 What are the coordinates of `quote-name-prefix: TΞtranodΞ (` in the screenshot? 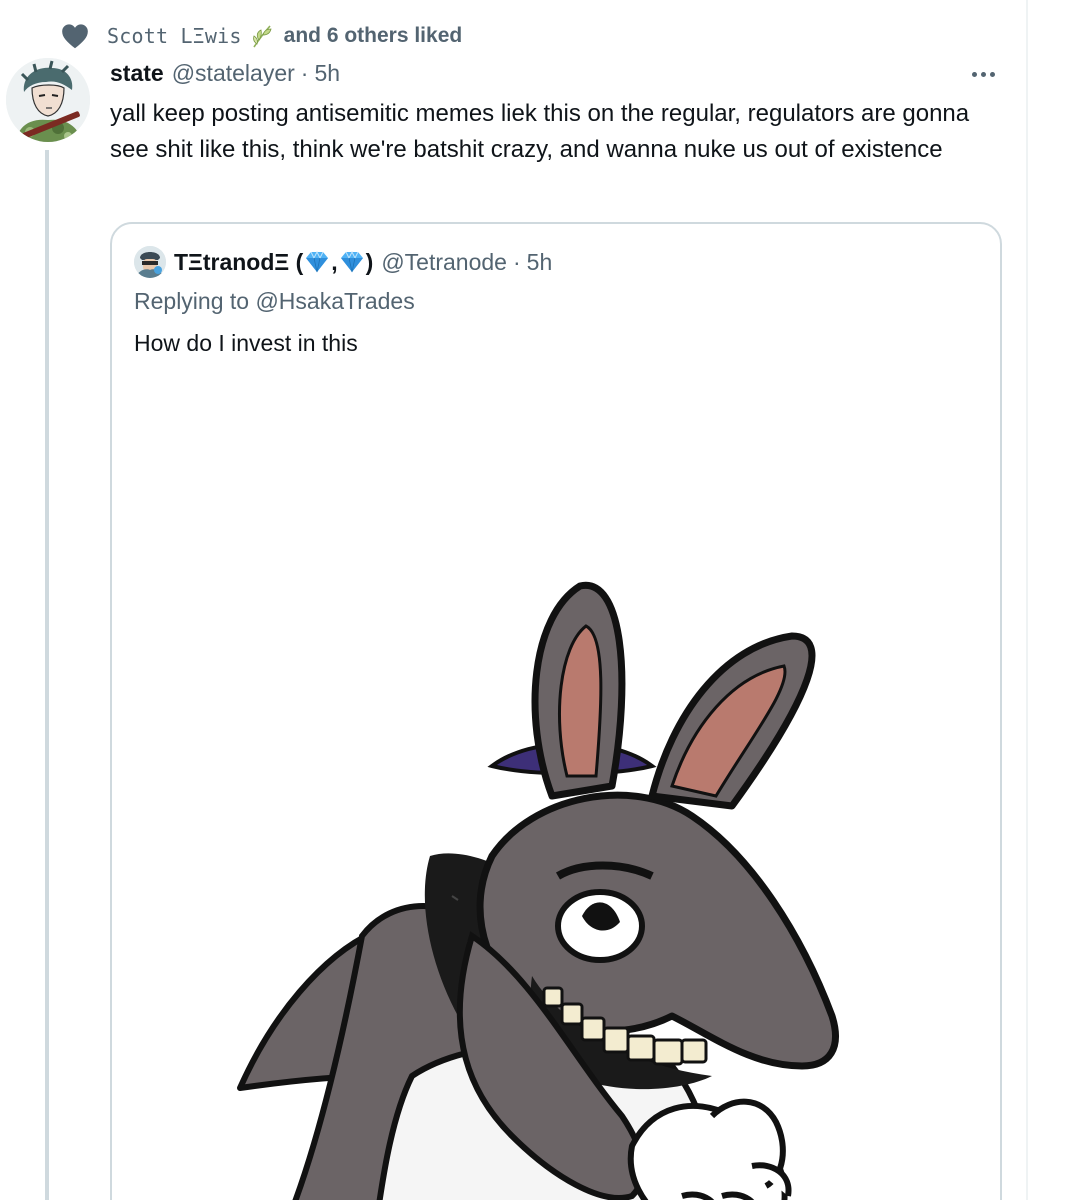 It's located at (239, 261).